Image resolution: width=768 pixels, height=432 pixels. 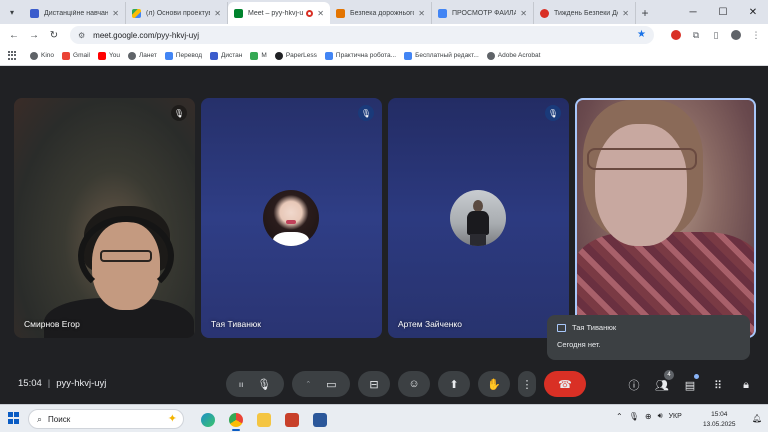 What do you see at coordinates (675, 416) in the screenshot?
I see `language-indicator: УКР` at bounding box center [675, 416].